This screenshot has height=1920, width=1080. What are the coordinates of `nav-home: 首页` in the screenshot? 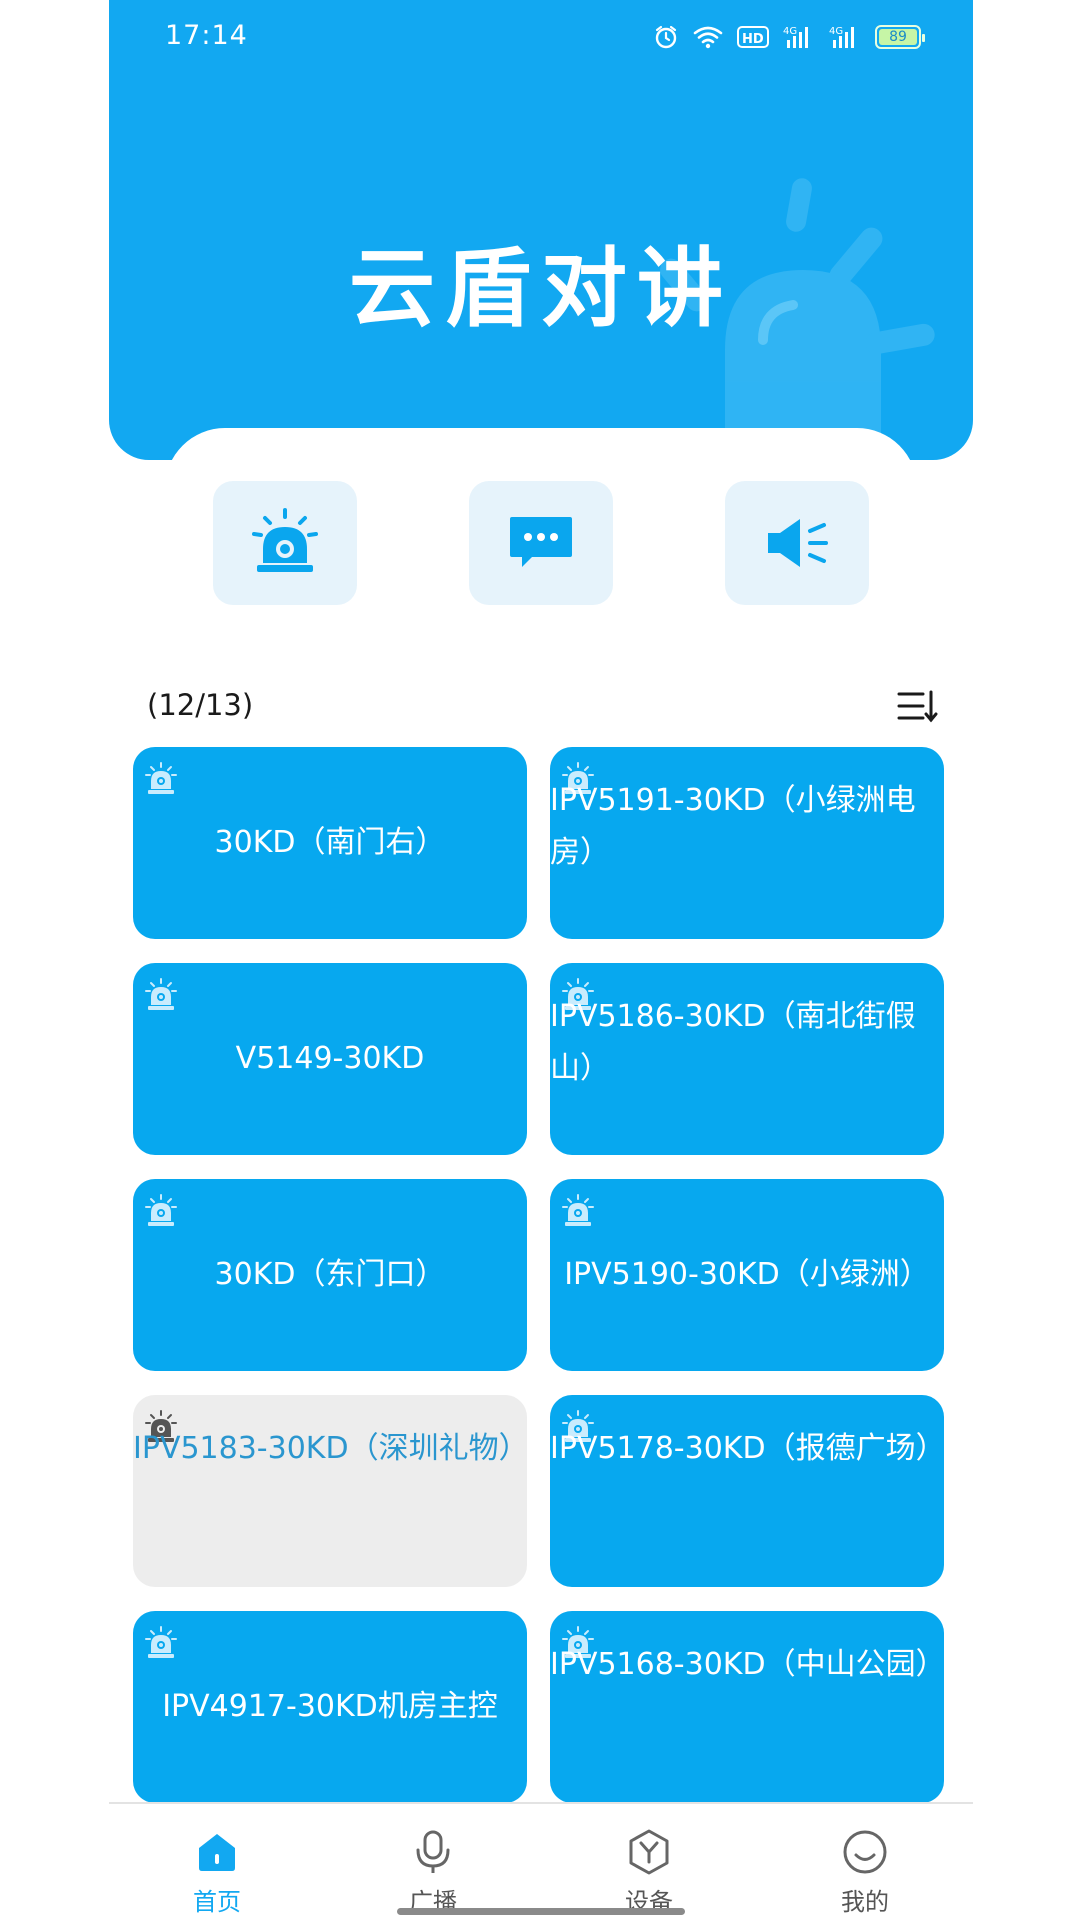 It's located at (217, 1862).